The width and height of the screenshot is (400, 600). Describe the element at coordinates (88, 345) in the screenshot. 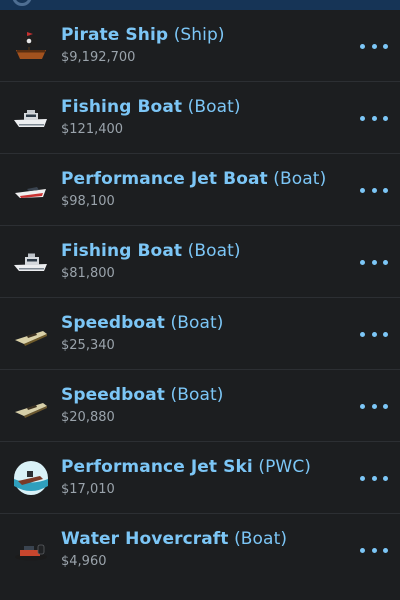

I see `asset-price: $25,340` at that location.